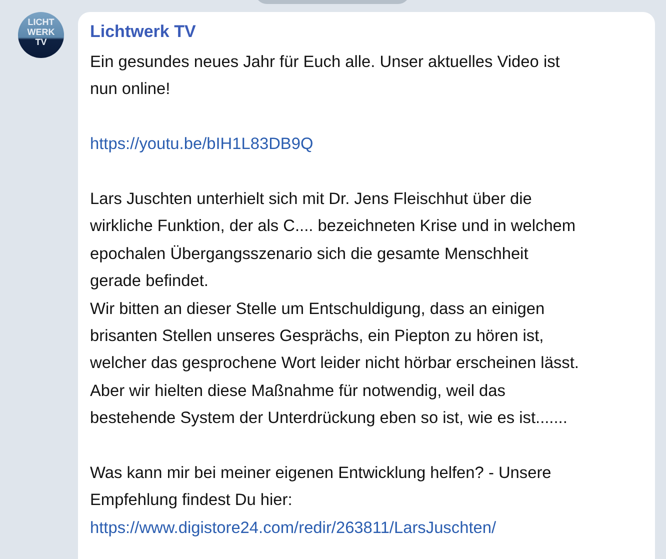 The height and width of the screenshot is (559, 666). I want to click on link: https://www.digistore24.com/redir/263811/LarsJuschten/, so click(293, 527).